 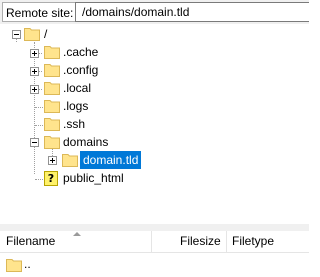 I want to click on remote-site-path-input: /domains/domain.tld, so click(x=192, y=12).